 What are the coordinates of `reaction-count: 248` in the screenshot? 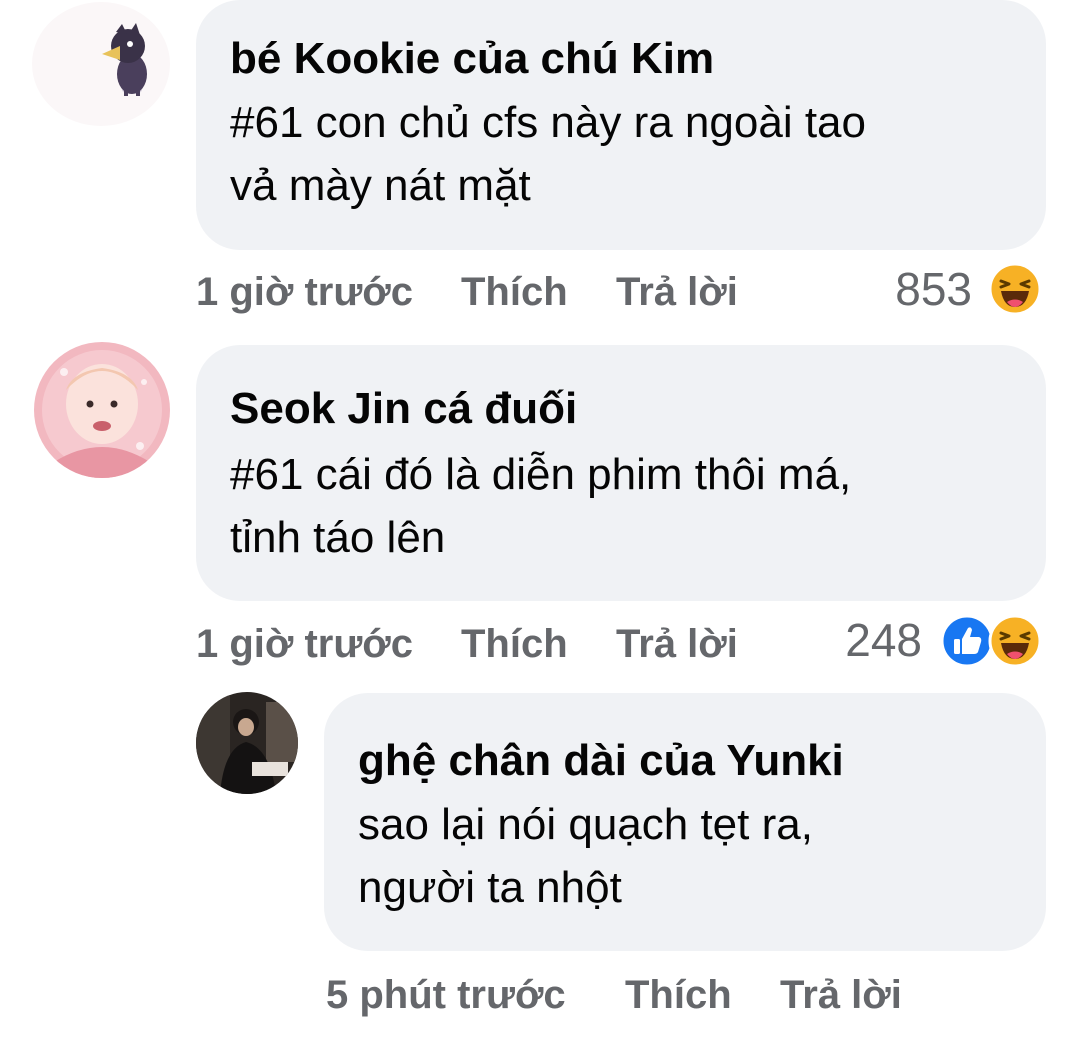 It's located at (883, 640).